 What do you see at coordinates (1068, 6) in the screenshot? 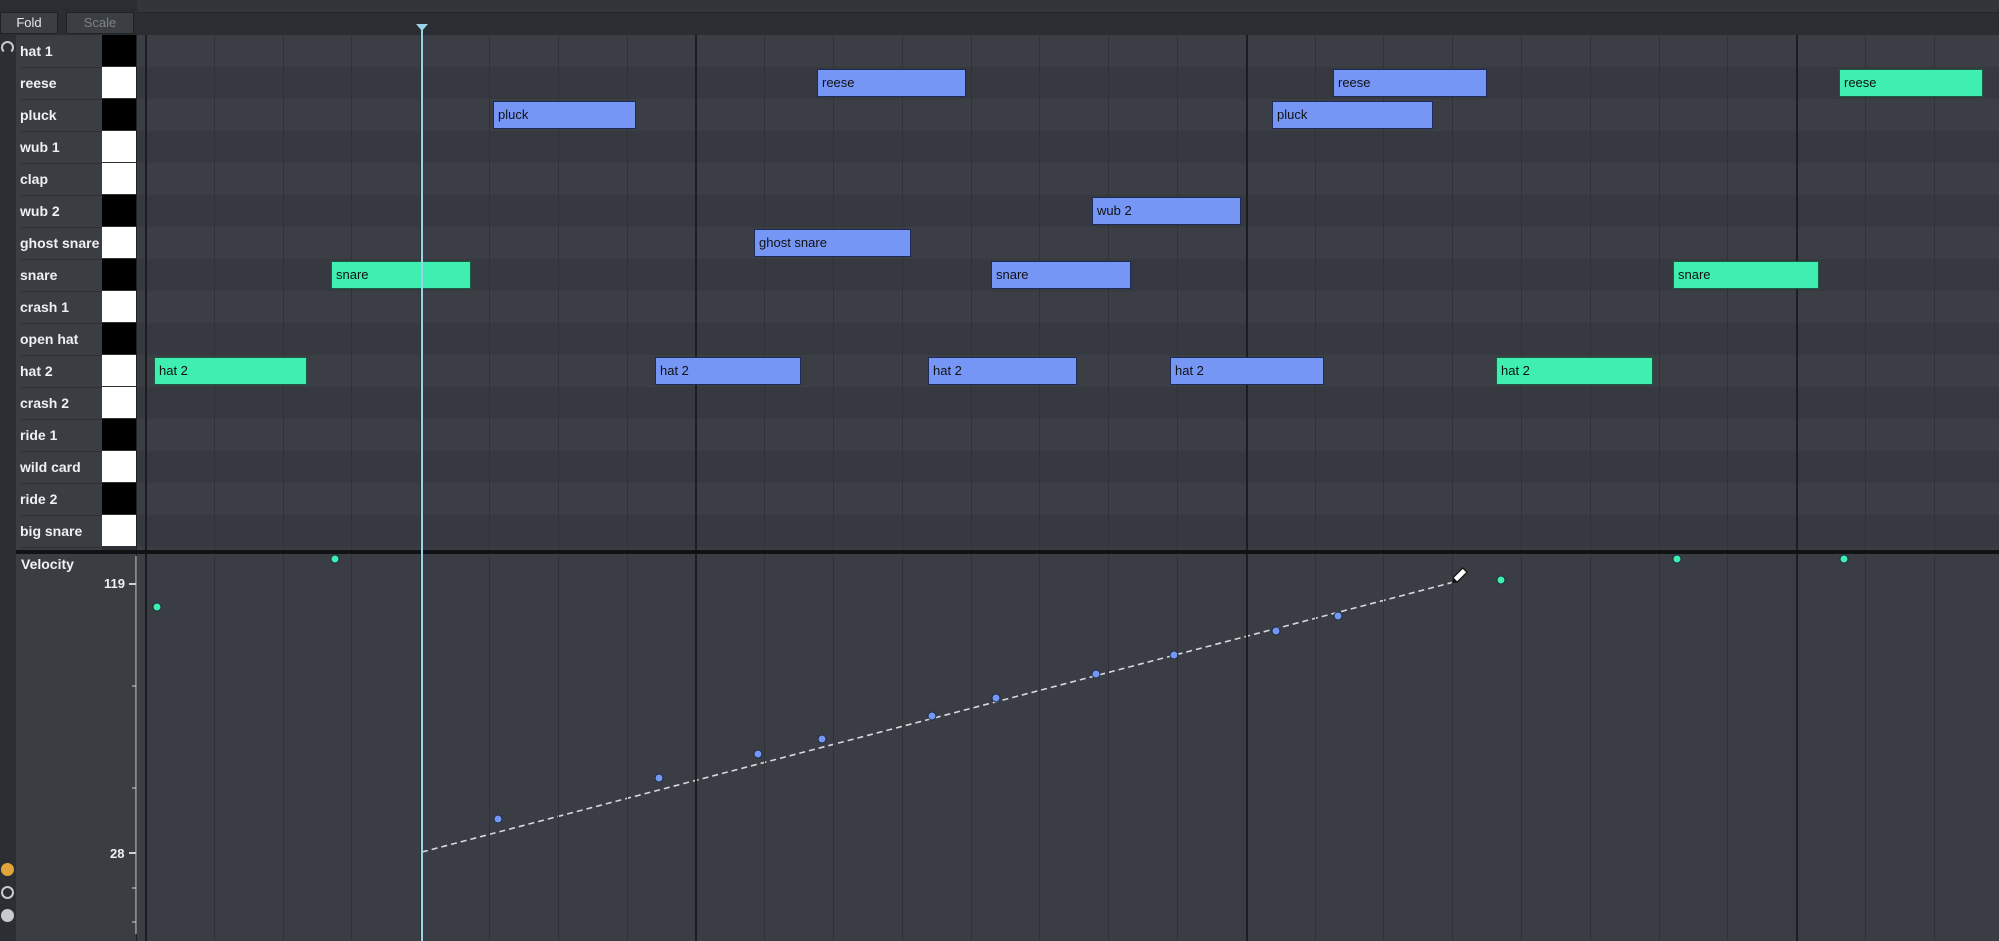
I see `timeline-ruler` at bounding box center [1068, 6].